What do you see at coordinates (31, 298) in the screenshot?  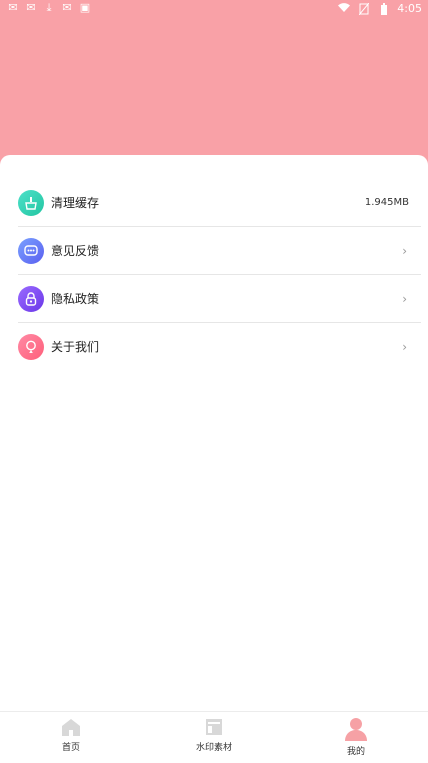 I see `lock-icon` at bounding box center [31, 298].